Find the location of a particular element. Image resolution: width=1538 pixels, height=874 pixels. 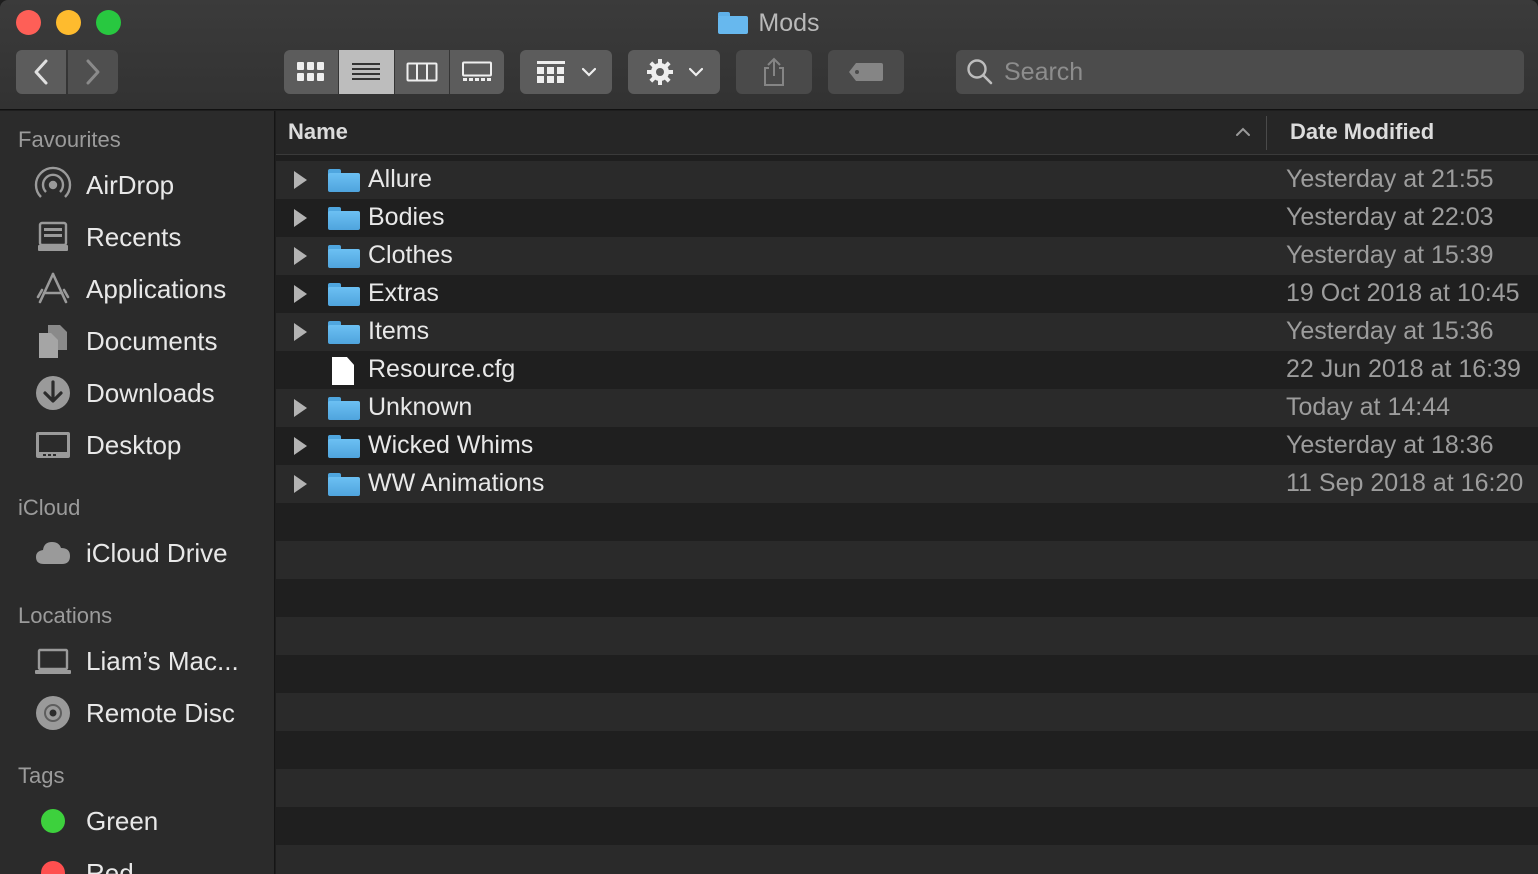

forward-button is located at coordinates (93, 72).